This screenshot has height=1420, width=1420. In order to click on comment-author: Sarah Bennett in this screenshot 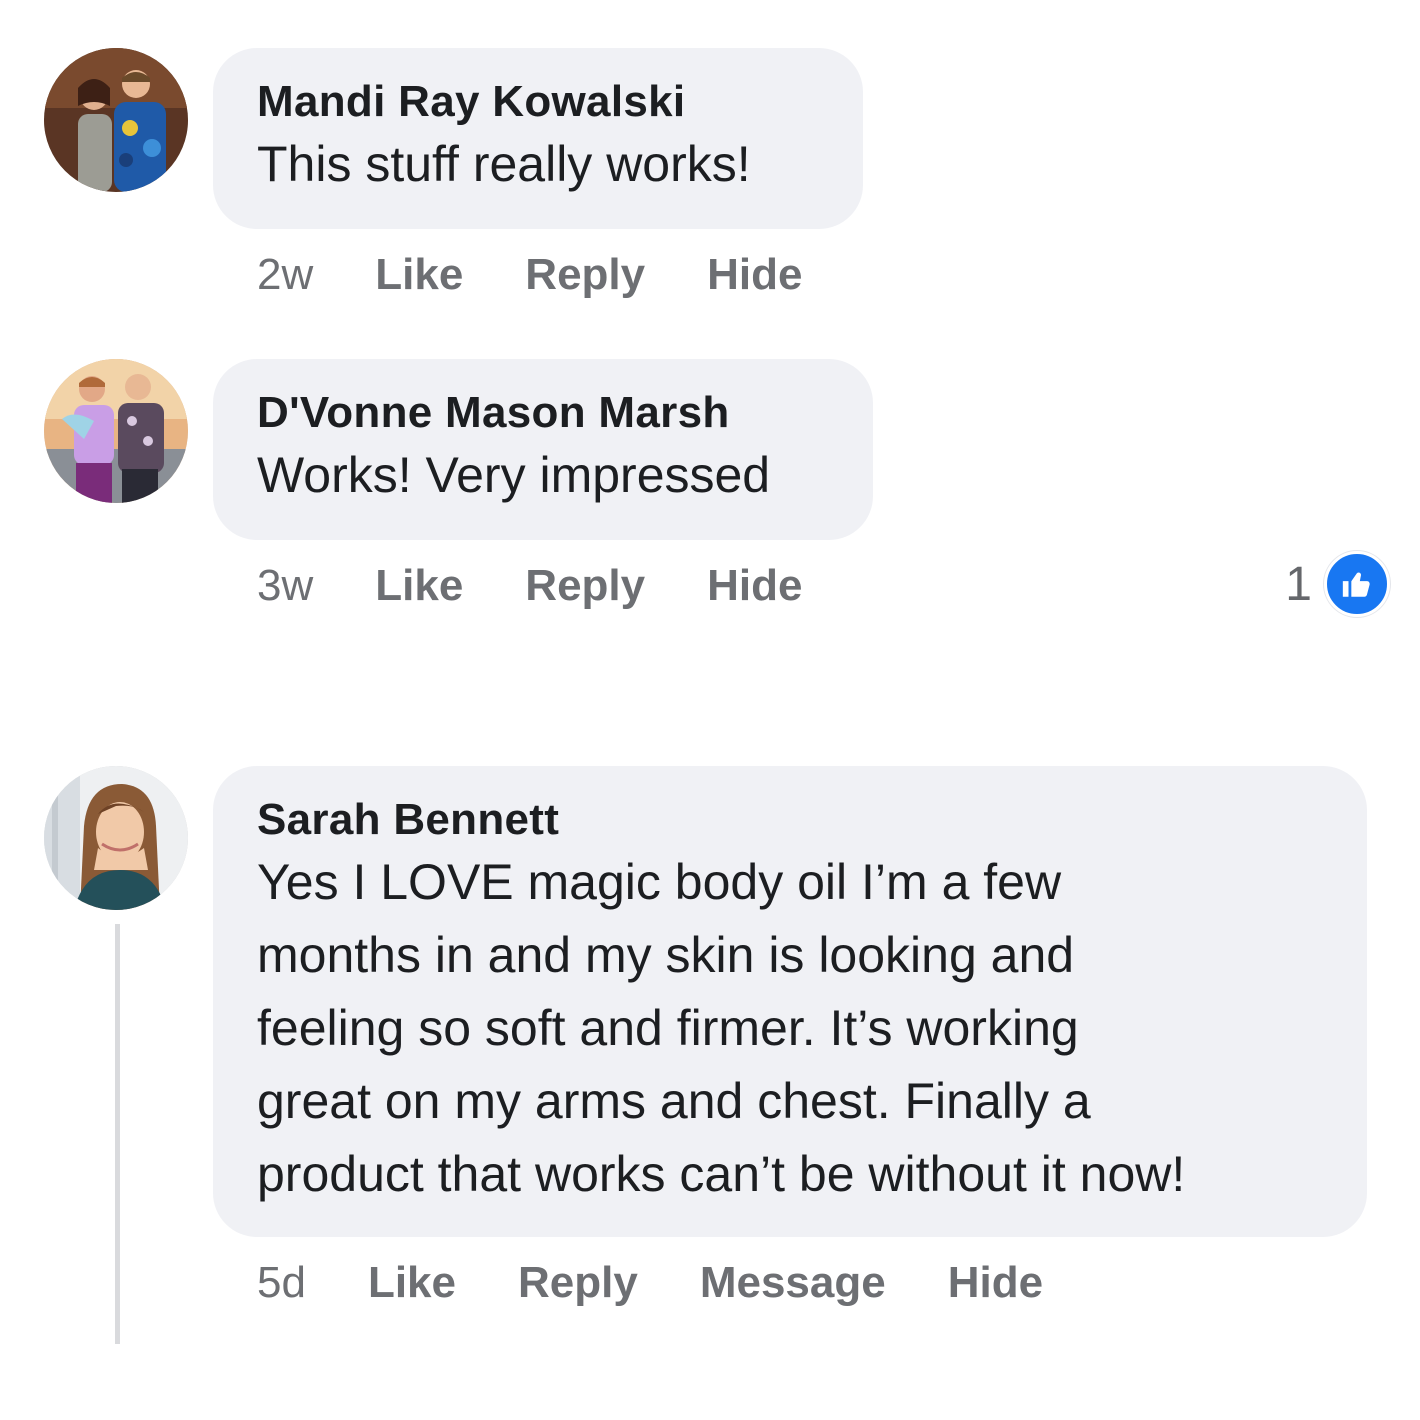, I will do `click(791, 820)`.